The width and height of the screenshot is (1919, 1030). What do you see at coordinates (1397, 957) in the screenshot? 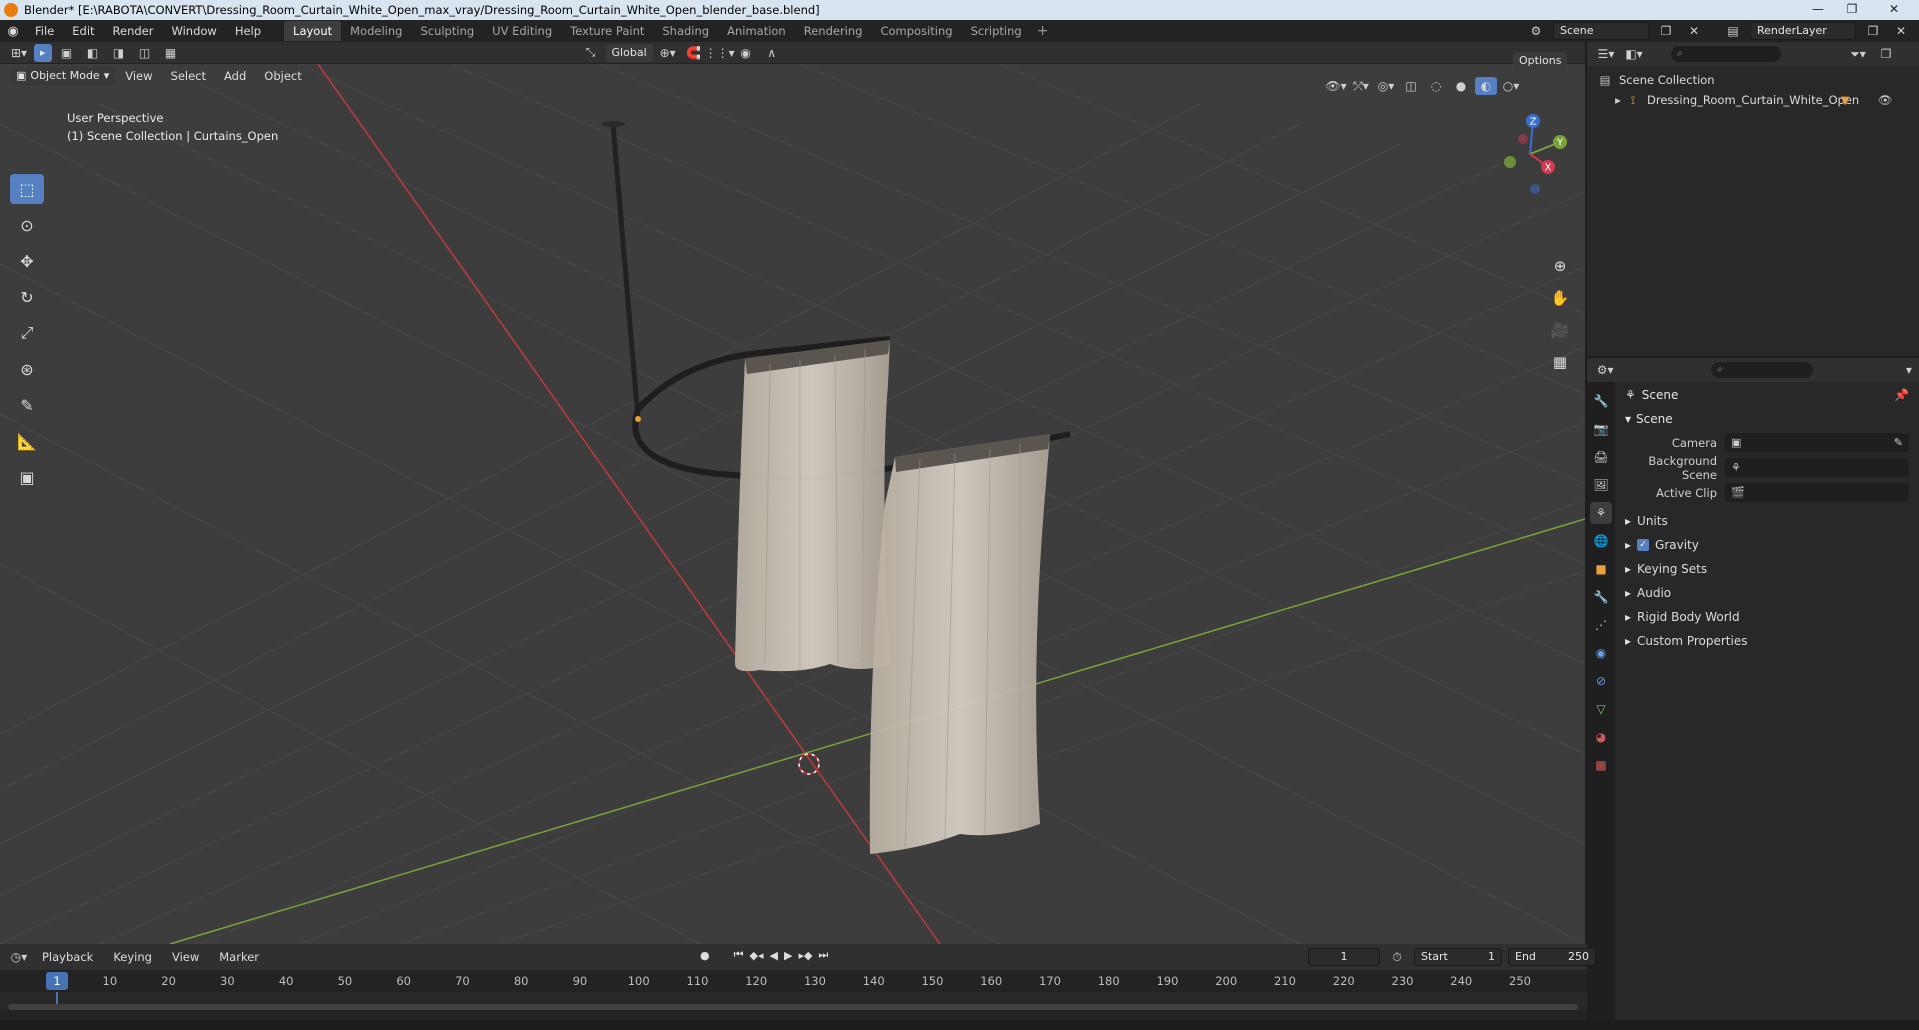
I see `stopwatch-icon: ⏱` at bounding box center [1397, 957].